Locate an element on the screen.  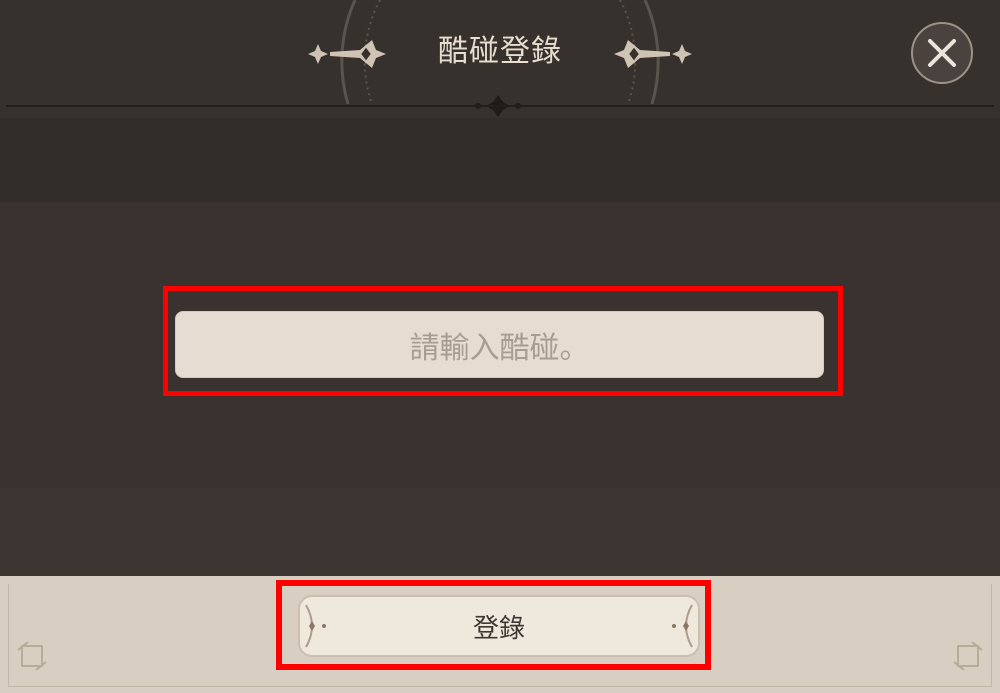
close-button is located at coordinates (942, 53).